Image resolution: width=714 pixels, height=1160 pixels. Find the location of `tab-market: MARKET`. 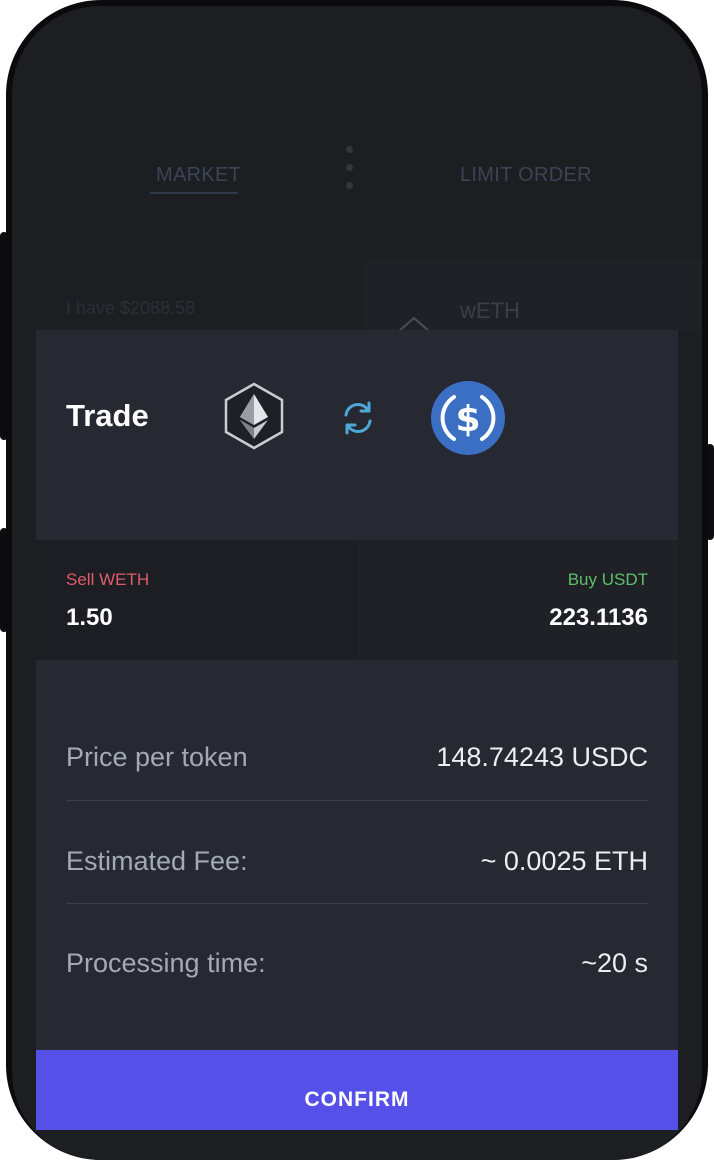

tab-market: MARKET is located at coordinates (198, 175).